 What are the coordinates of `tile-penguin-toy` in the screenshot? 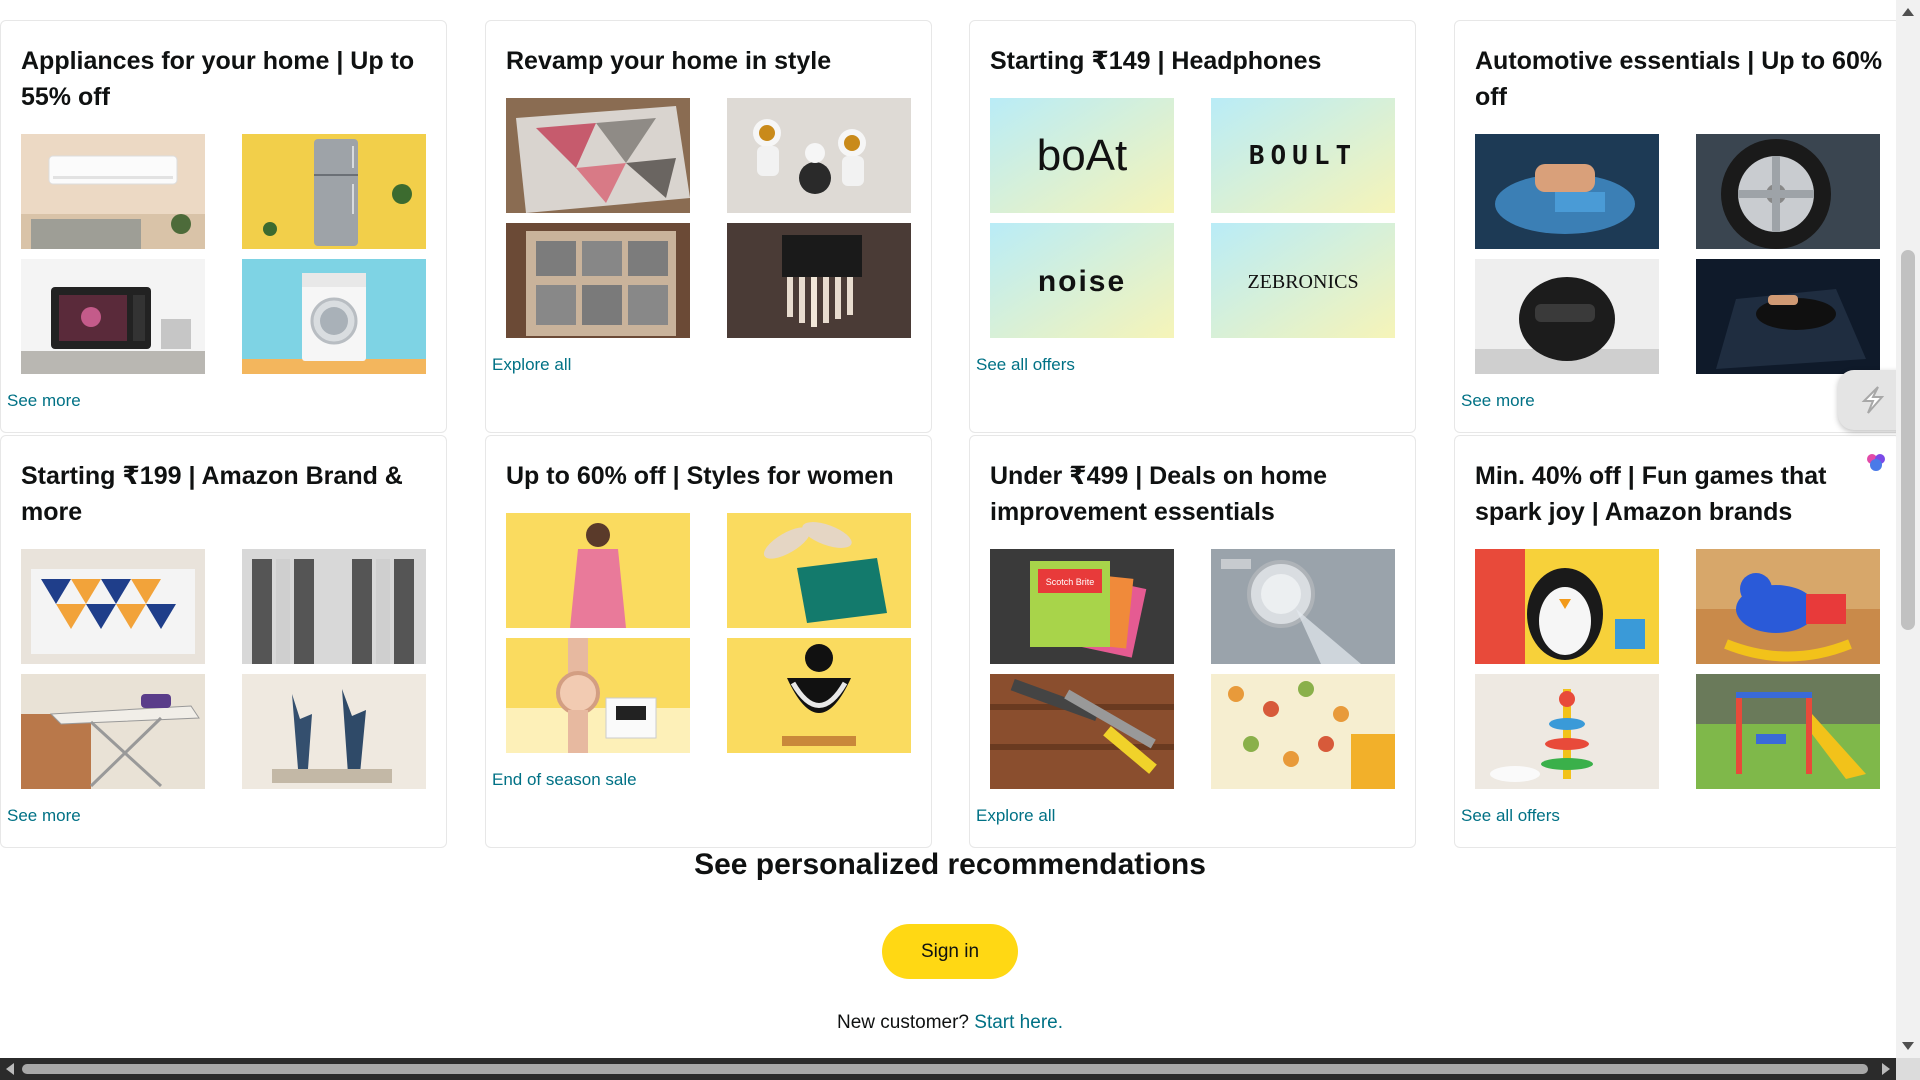 It's located at (1567, 606).